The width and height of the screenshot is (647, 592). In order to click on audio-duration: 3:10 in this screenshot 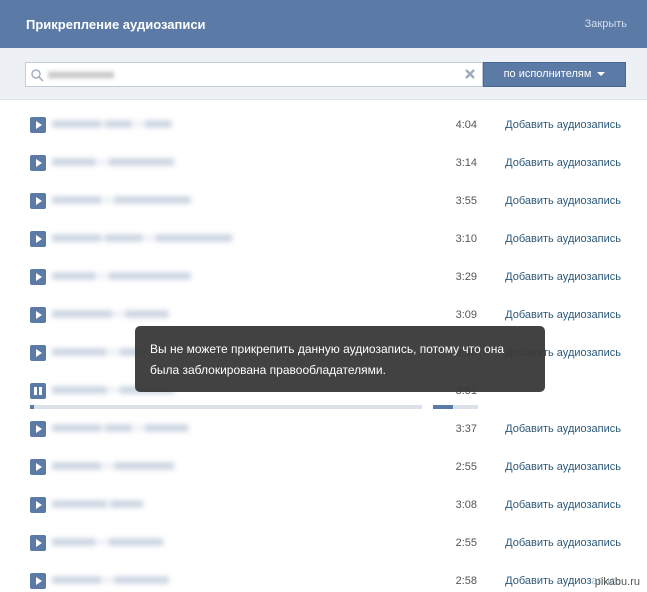, I will do `click(466, 239)`.